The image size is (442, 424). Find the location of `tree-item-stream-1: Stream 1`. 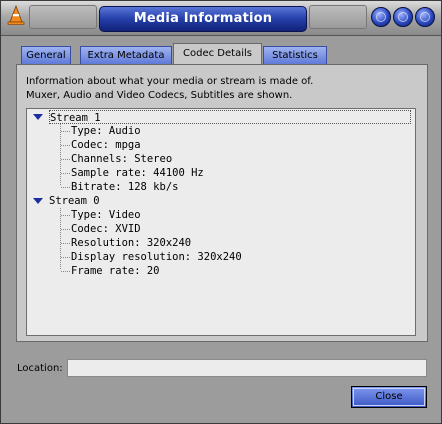

tree-item-stream-1: Stream 1 is located at coordinates (230, 117).